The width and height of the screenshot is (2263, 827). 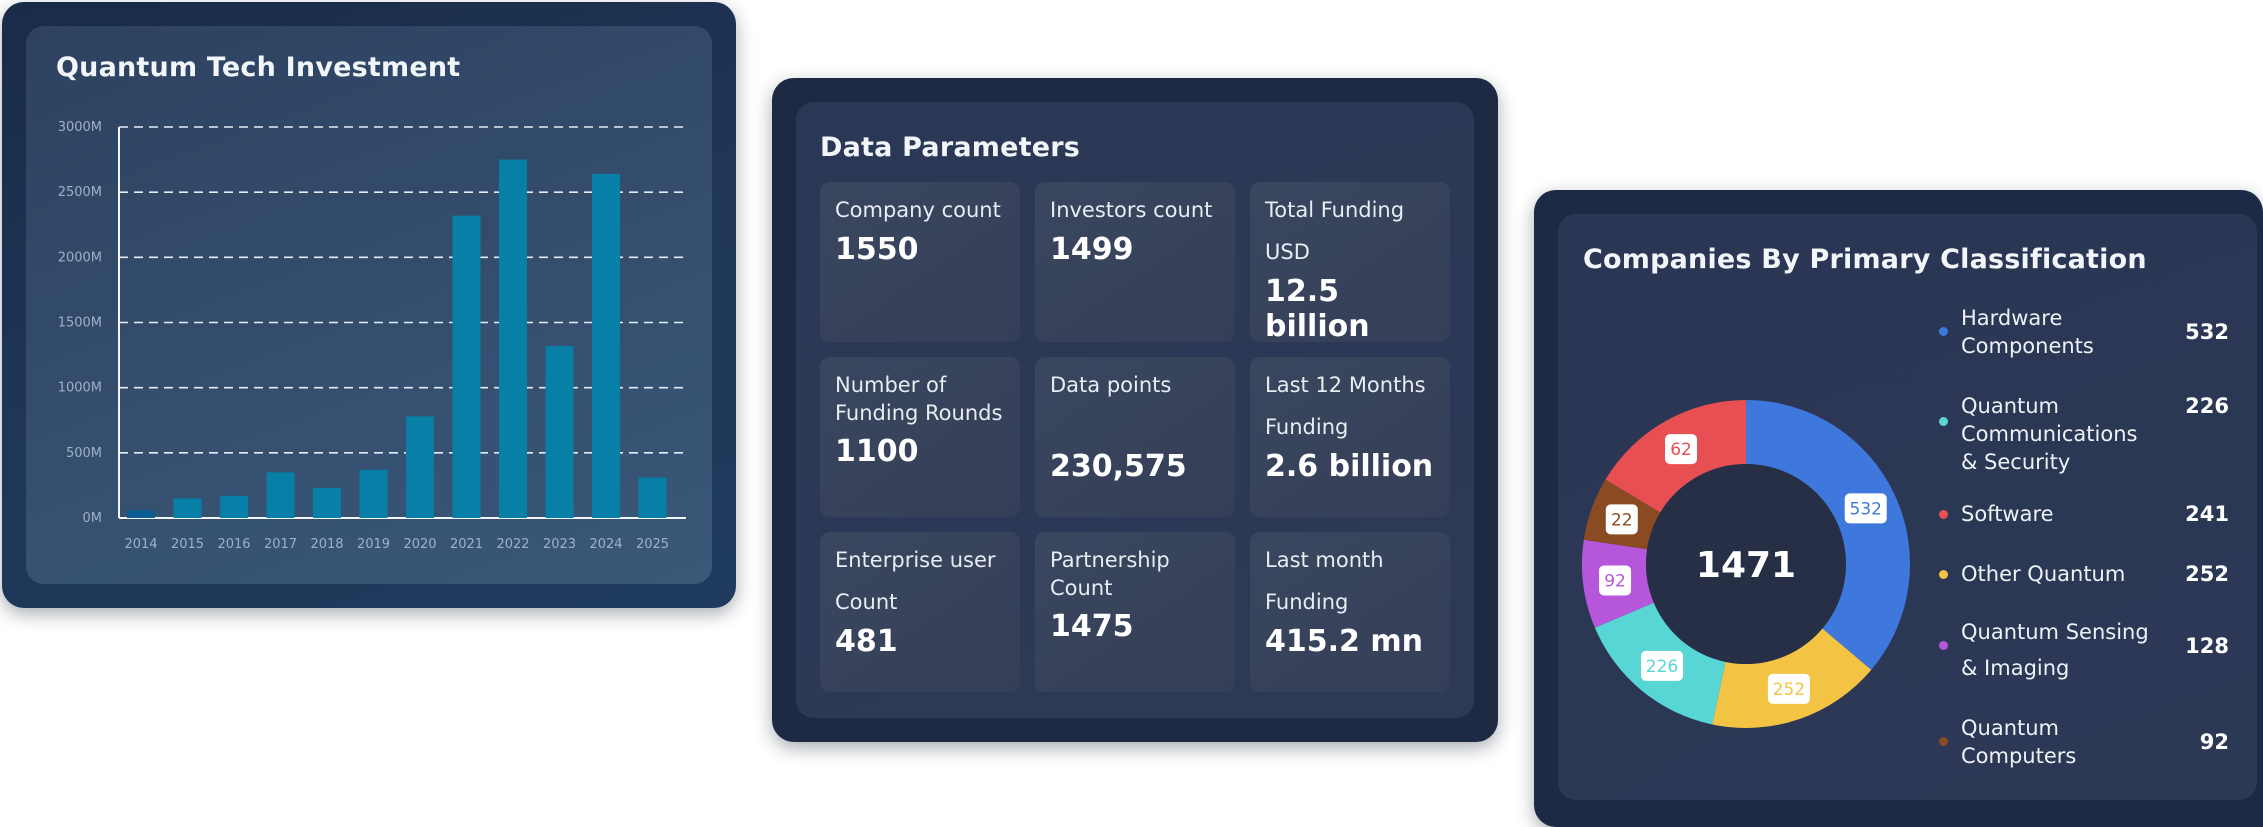 What do you see at coordinates (918, 210) in the screenshot?
I see `tile-label: Company count` at bounding box center [918, 210].